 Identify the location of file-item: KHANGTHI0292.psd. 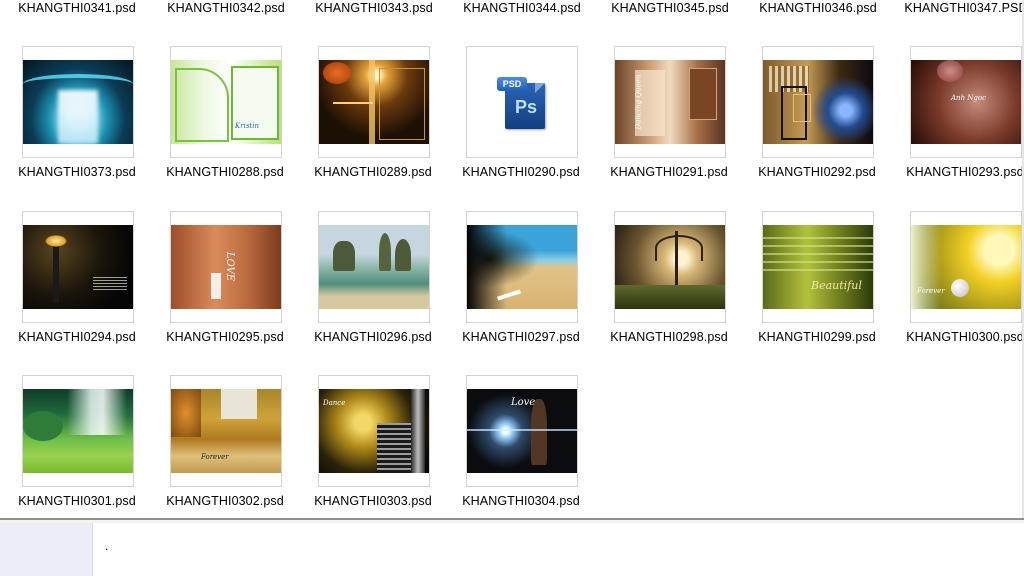
(834, 126).